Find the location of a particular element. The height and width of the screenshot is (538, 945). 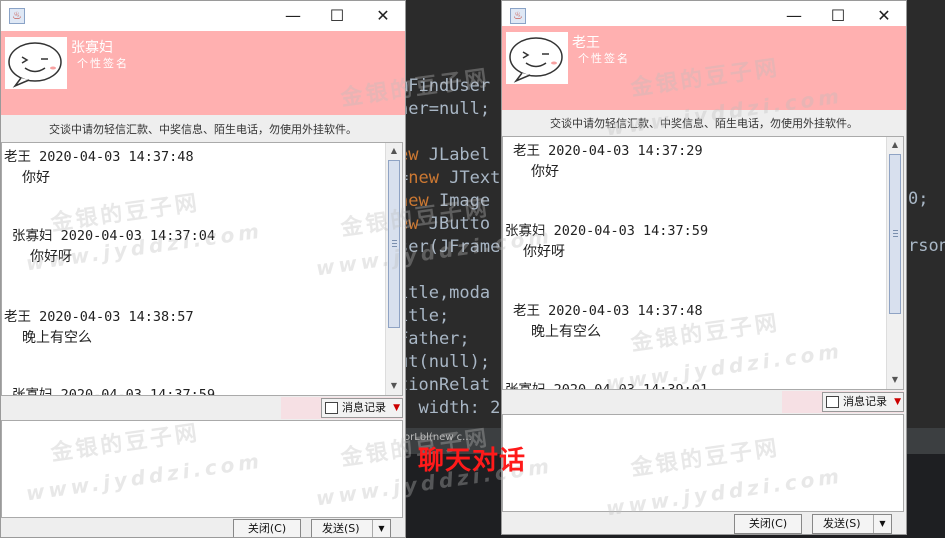

title-bar: ♨ — ☐ ✕ is located at coordinates (203, 16).